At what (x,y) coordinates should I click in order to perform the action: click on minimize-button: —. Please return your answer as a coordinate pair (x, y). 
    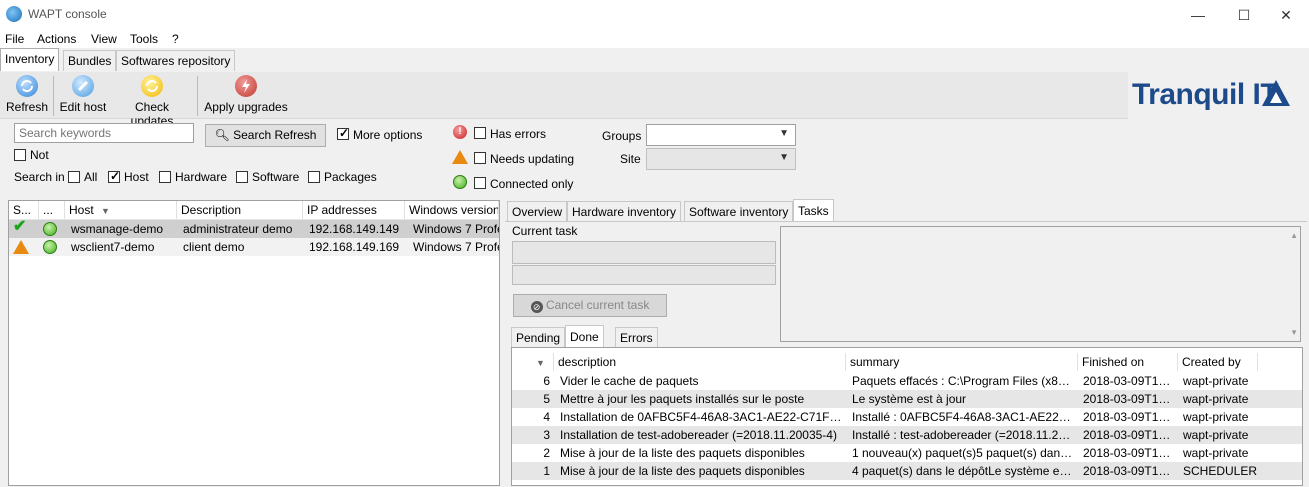
    Looking at the image, I should click on (1198, 15).